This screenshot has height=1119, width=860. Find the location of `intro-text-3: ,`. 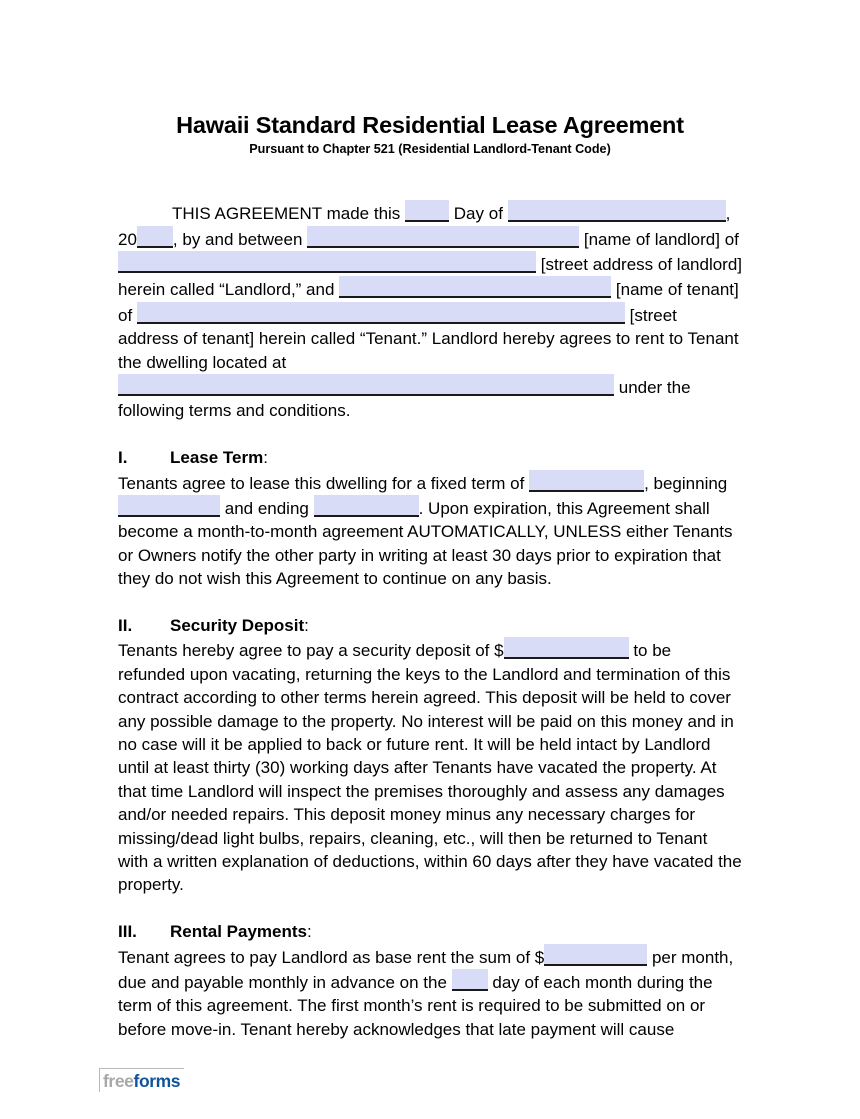

intro-text-3: , is located at coordinates (728, 214).